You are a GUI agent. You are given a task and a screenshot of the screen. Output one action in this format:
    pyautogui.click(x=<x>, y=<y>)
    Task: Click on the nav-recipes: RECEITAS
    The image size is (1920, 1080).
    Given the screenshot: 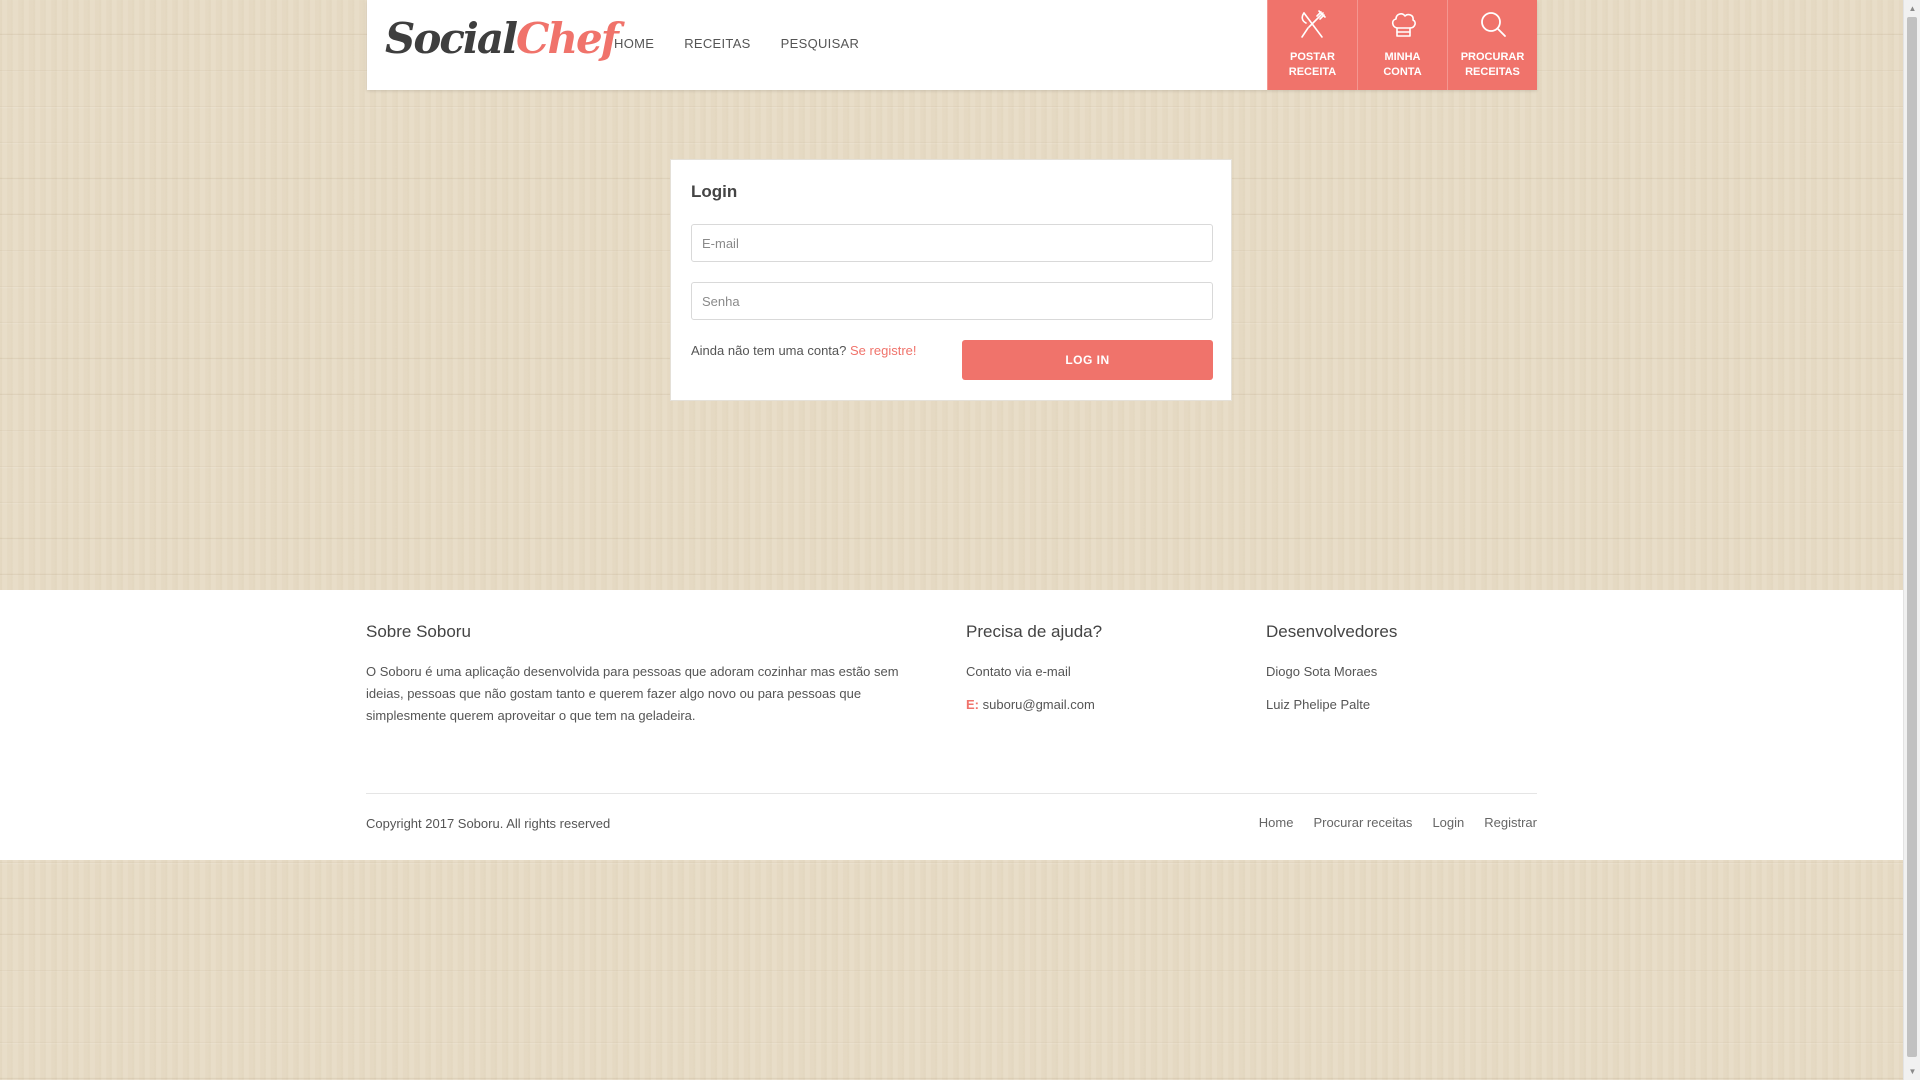 What is the action you would take?
    pyautogui.click(x=717, y=43)
    